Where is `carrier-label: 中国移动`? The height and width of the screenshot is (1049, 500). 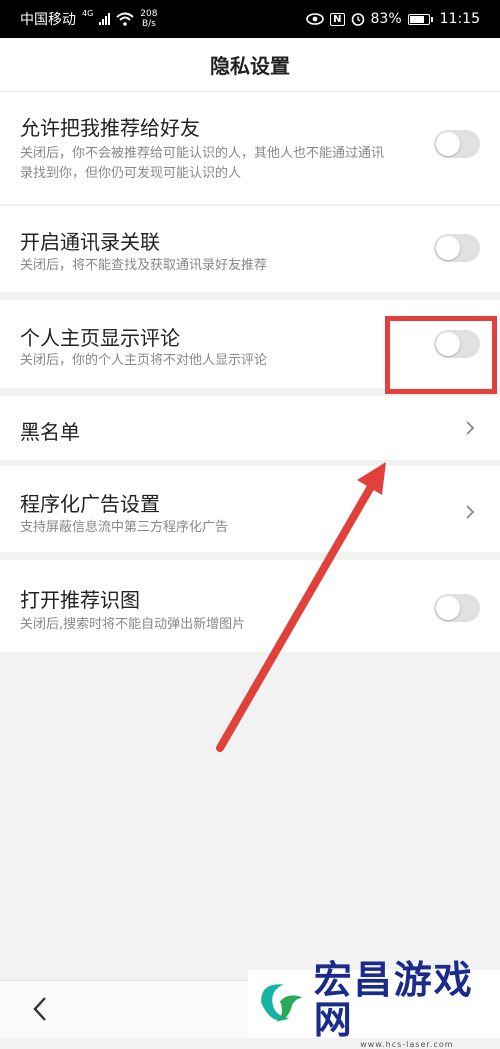 carrier-label: 中国移动 is located at coordinates (48, 20).